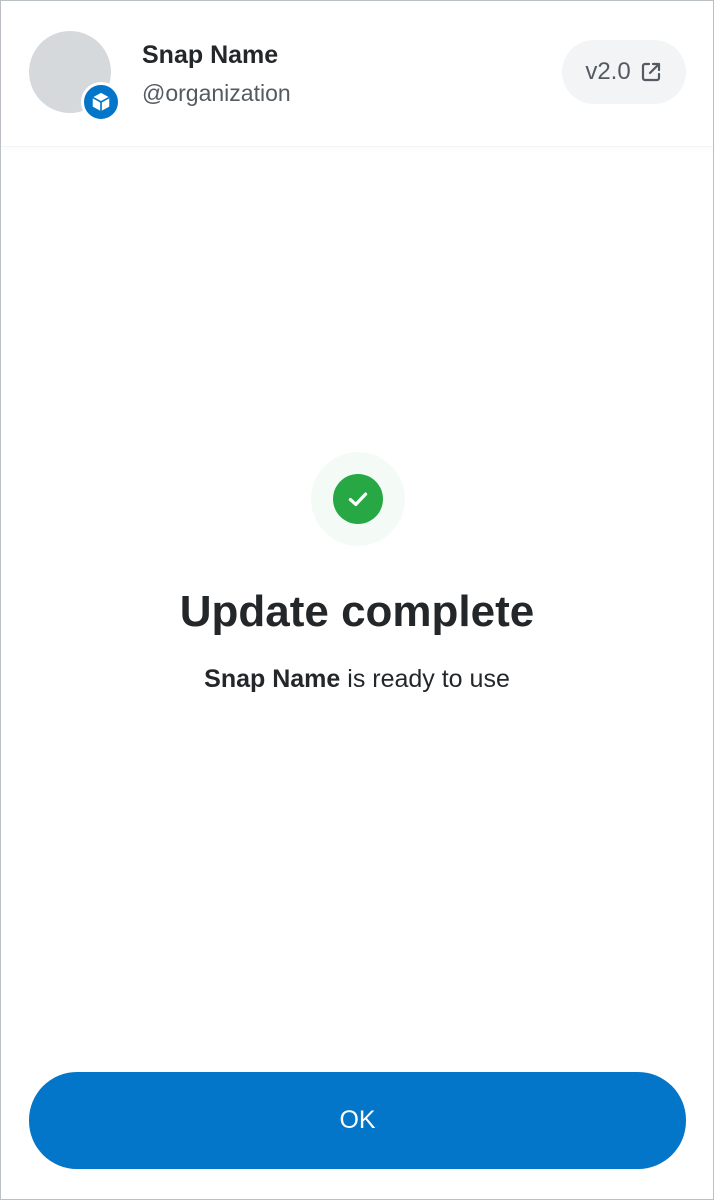  What do you see at coordinates (101, 102) in the screenshot?
I see `box-icon` at bounding box center [101, 102].